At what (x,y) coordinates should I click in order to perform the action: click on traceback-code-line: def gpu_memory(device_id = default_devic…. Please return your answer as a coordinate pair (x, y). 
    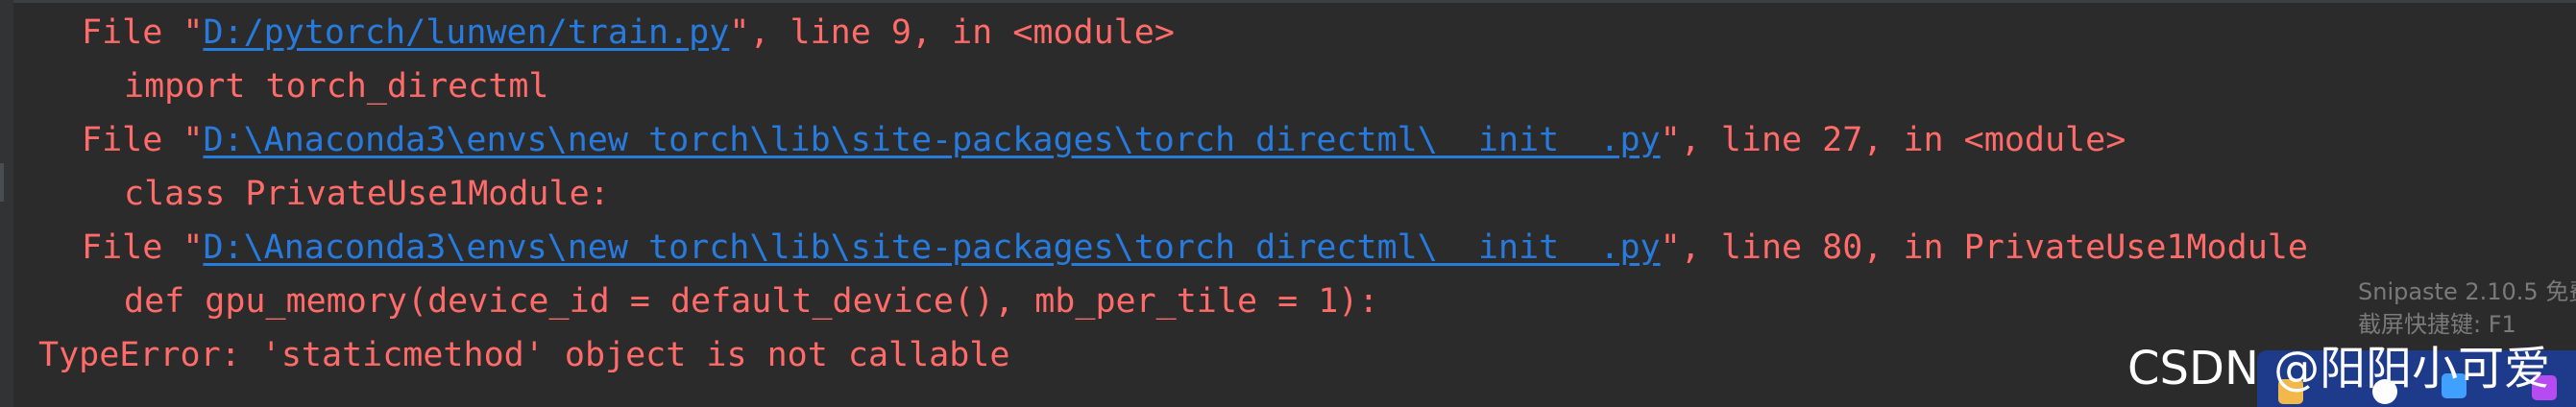
    Looking at the image, I should click on (752, 301).